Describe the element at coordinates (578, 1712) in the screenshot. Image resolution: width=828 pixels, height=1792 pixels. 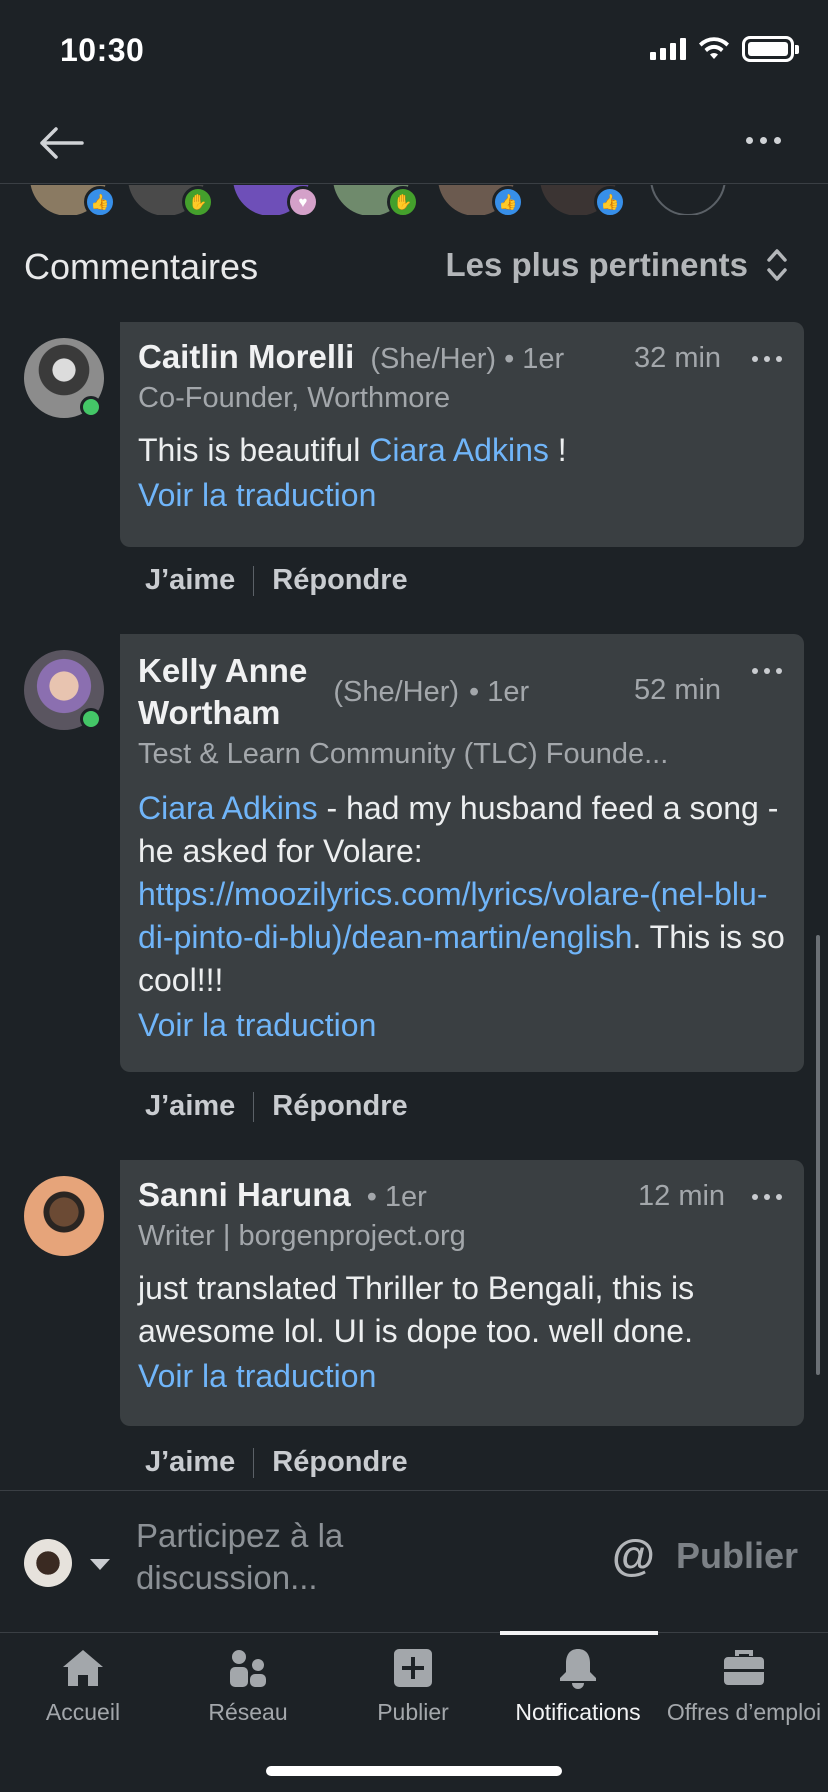
I see `tab-label: Notifications` at that location.